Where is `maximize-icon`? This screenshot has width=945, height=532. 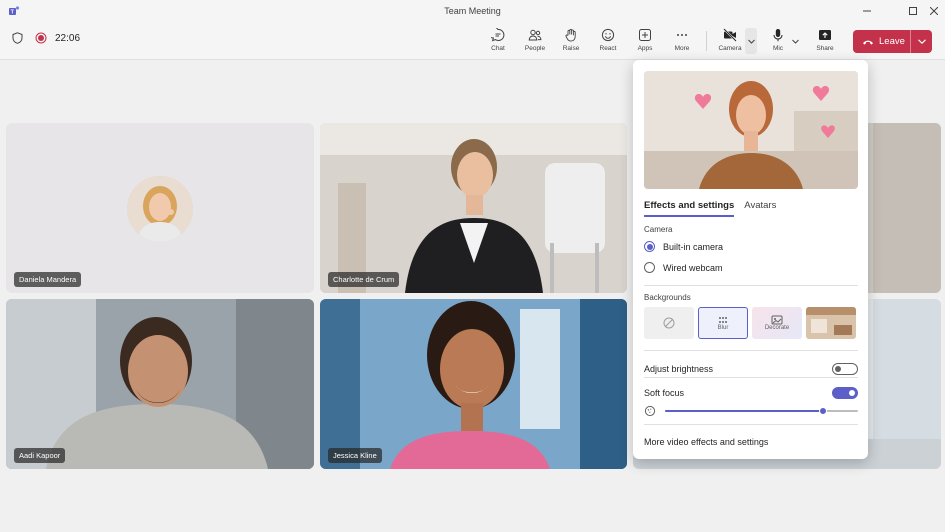 maximize-icon is located at coordinates (913, 11).